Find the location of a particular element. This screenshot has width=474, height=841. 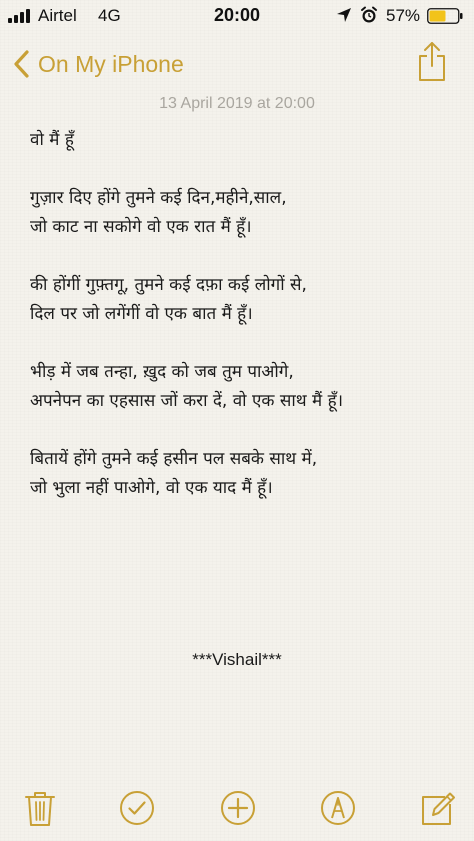

navigation-bar: On My iPhone is located at coordinates (237, 63).